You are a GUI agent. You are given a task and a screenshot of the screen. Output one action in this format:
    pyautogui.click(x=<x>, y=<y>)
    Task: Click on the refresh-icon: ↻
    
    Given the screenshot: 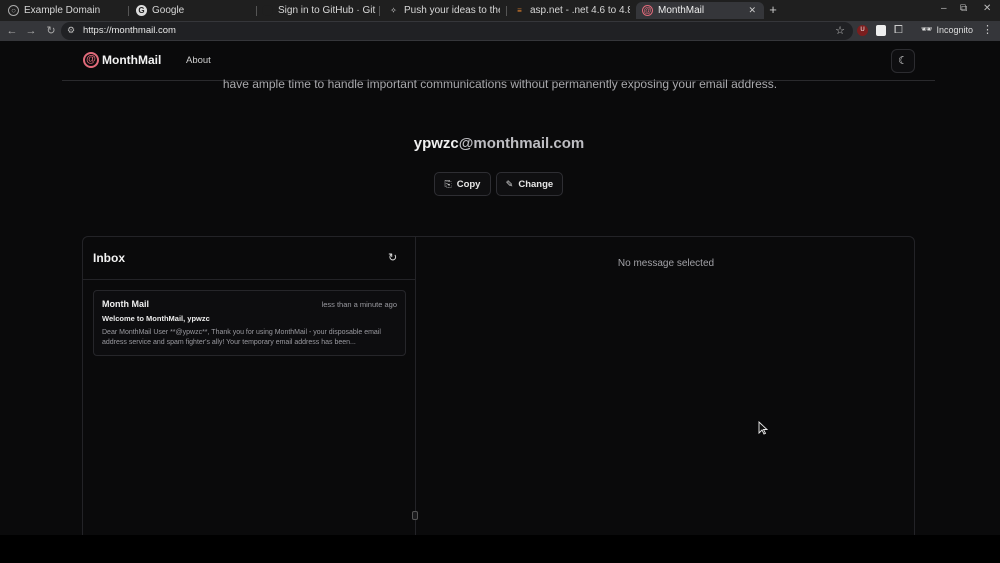 What is the action you would take?
    pyautogui.click(x=392, y=257)
    